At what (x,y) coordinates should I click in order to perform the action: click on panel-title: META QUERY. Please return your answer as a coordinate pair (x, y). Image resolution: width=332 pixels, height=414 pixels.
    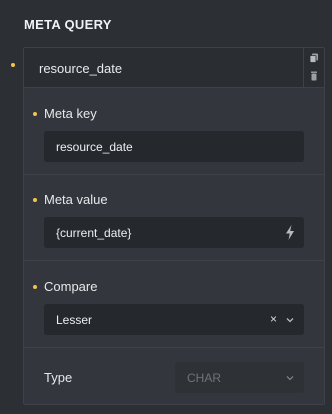
    Looking at the image, I should click on (68, 24).